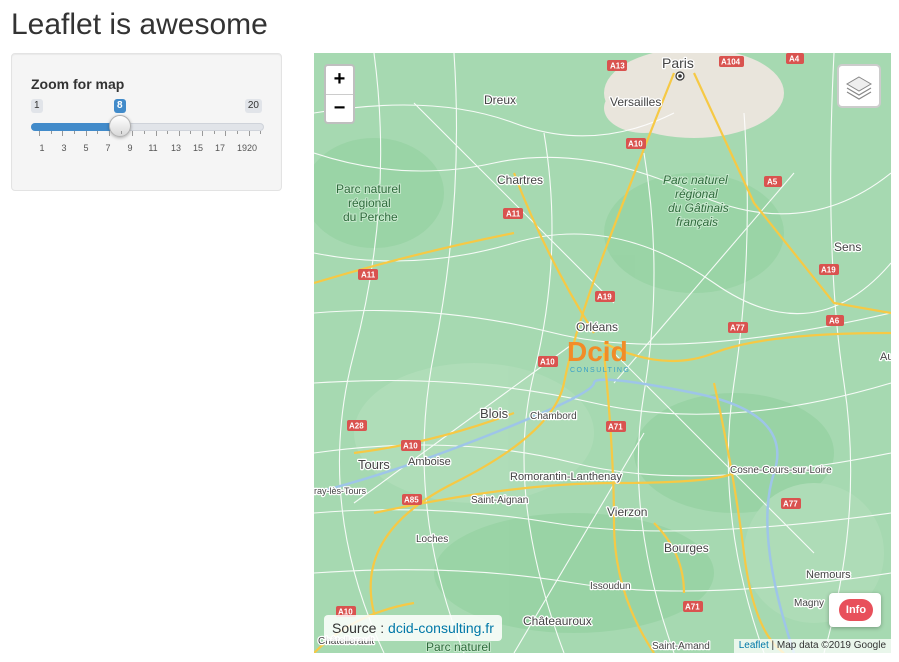 The width and height of the screenshot is (899, 662). What do you see at coordinates (458, 646) in the screenshot?
I see `park-brenne: Parc naturel` at bounding box center [458, 646].